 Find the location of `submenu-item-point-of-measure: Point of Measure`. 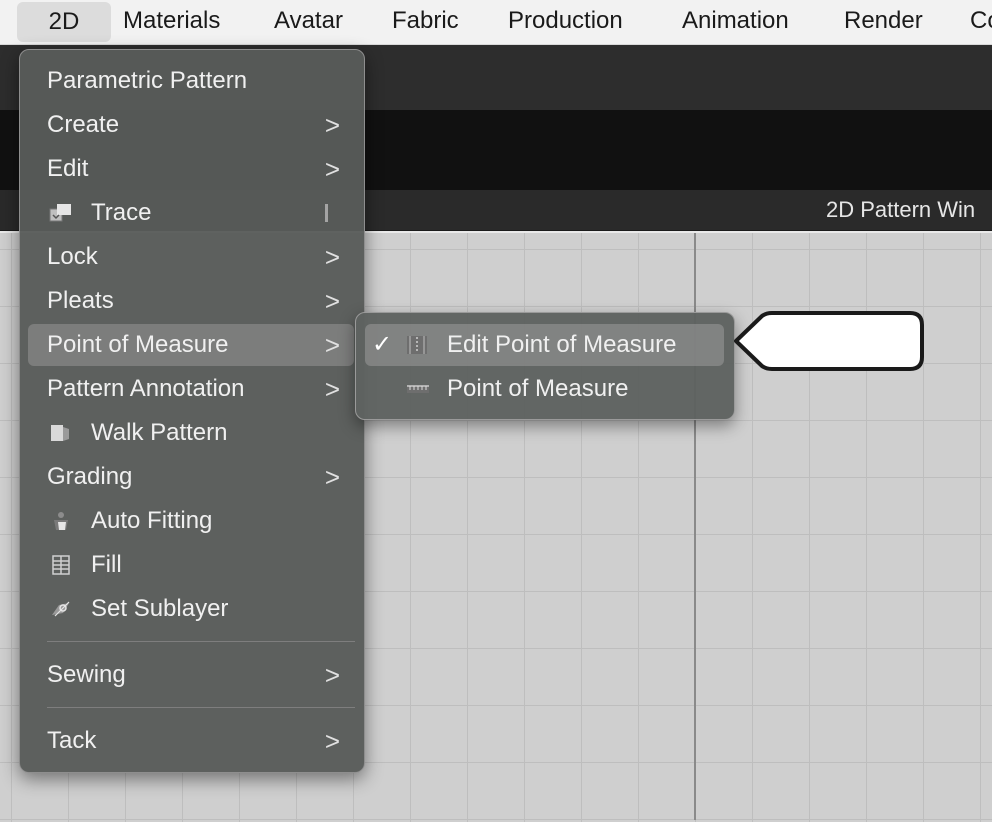

submenu-item-point-of-measure: Point of Measure is located at coordinates (544, 389).